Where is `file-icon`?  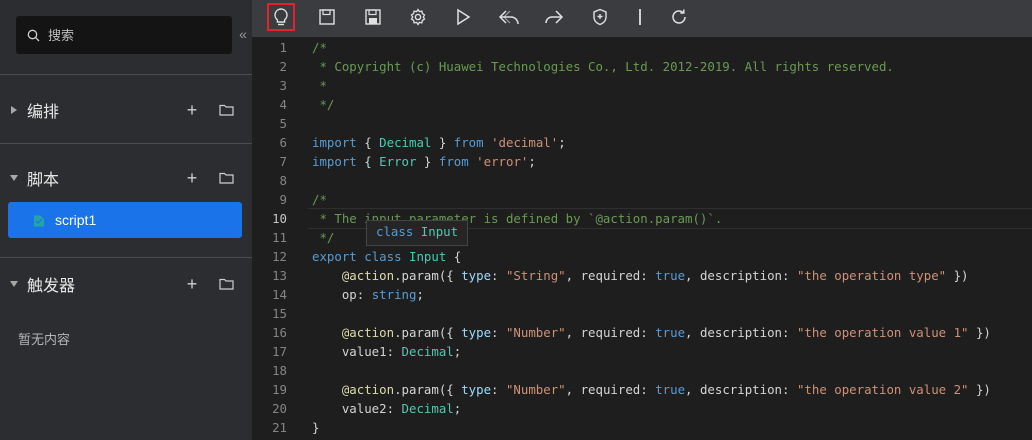 file-icon is located at coordinates (39, 220).